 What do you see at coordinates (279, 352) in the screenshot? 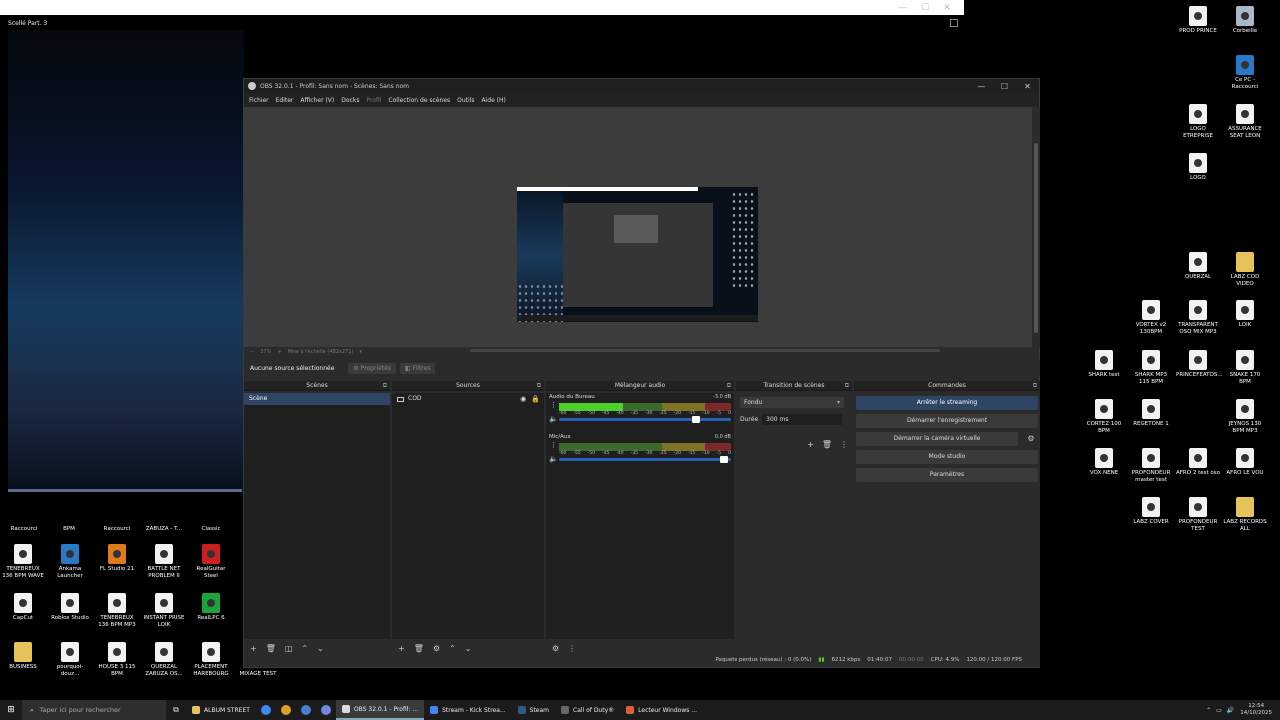
I see `zoom-in-icon: +` at bounding box center [279, 352].